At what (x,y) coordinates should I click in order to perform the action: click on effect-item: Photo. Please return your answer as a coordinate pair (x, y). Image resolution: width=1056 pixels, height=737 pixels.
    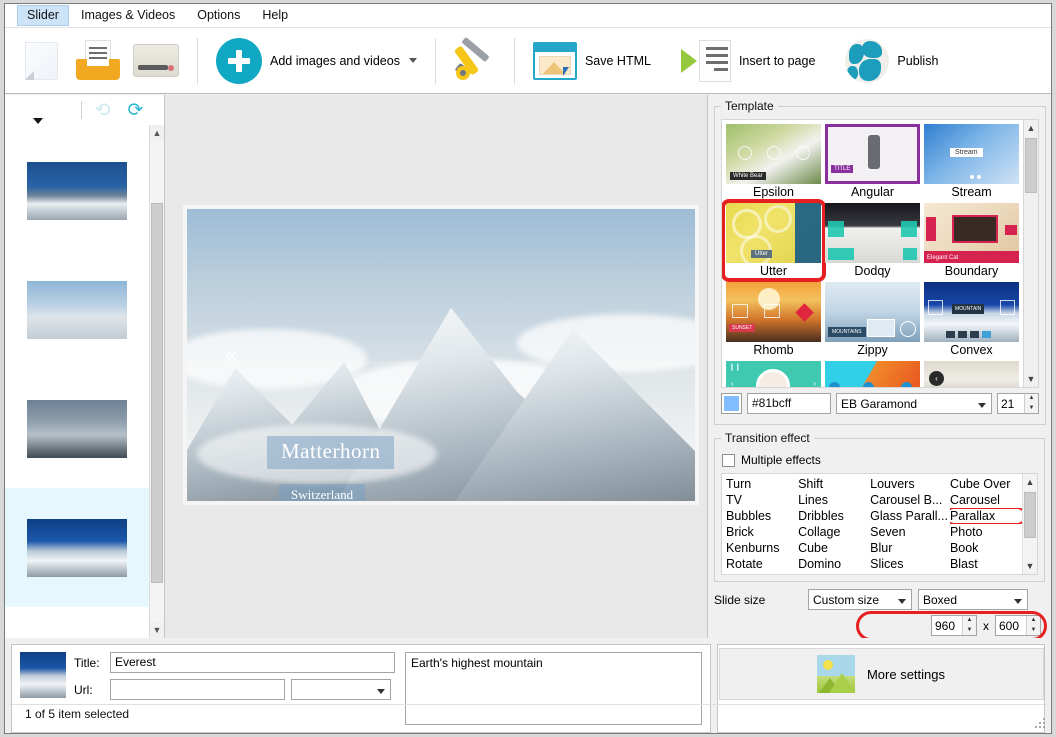
    Looking at the image, I should click on (986, 532).